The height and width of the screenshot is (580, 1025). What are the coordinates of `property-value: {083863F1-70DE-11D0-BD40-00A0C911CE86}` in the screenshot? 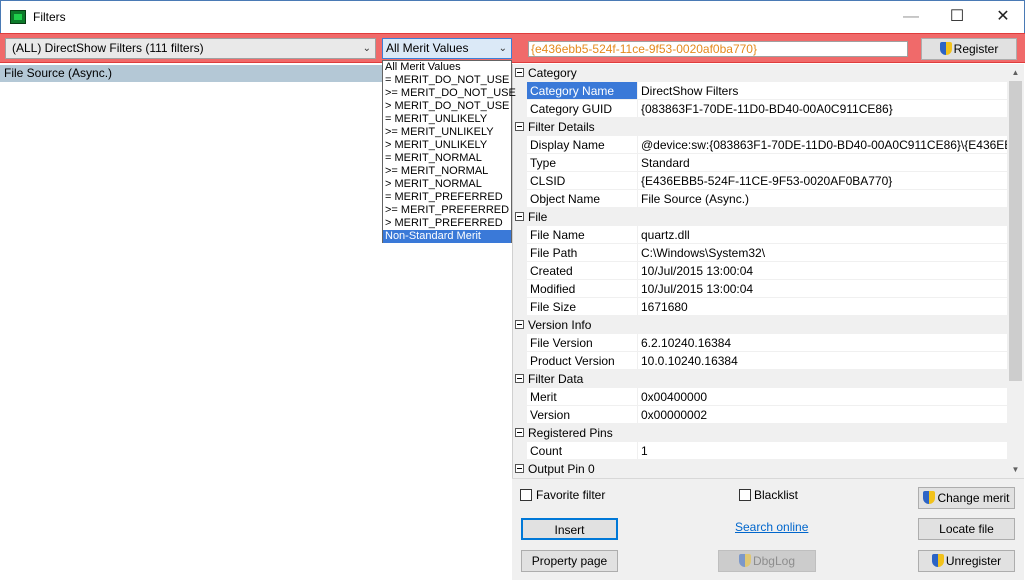 It's located at (822, 109).